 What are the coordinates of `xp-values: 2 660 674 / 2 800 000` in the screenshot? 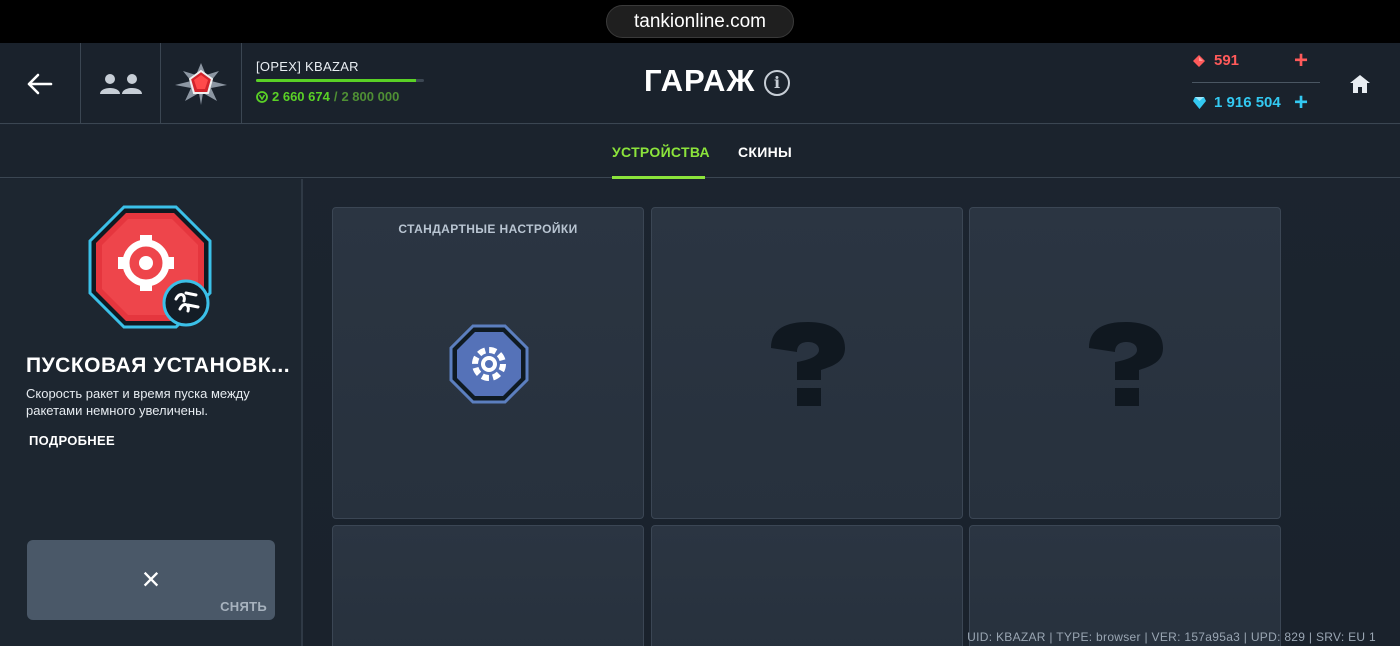 It's located at (340, 96).